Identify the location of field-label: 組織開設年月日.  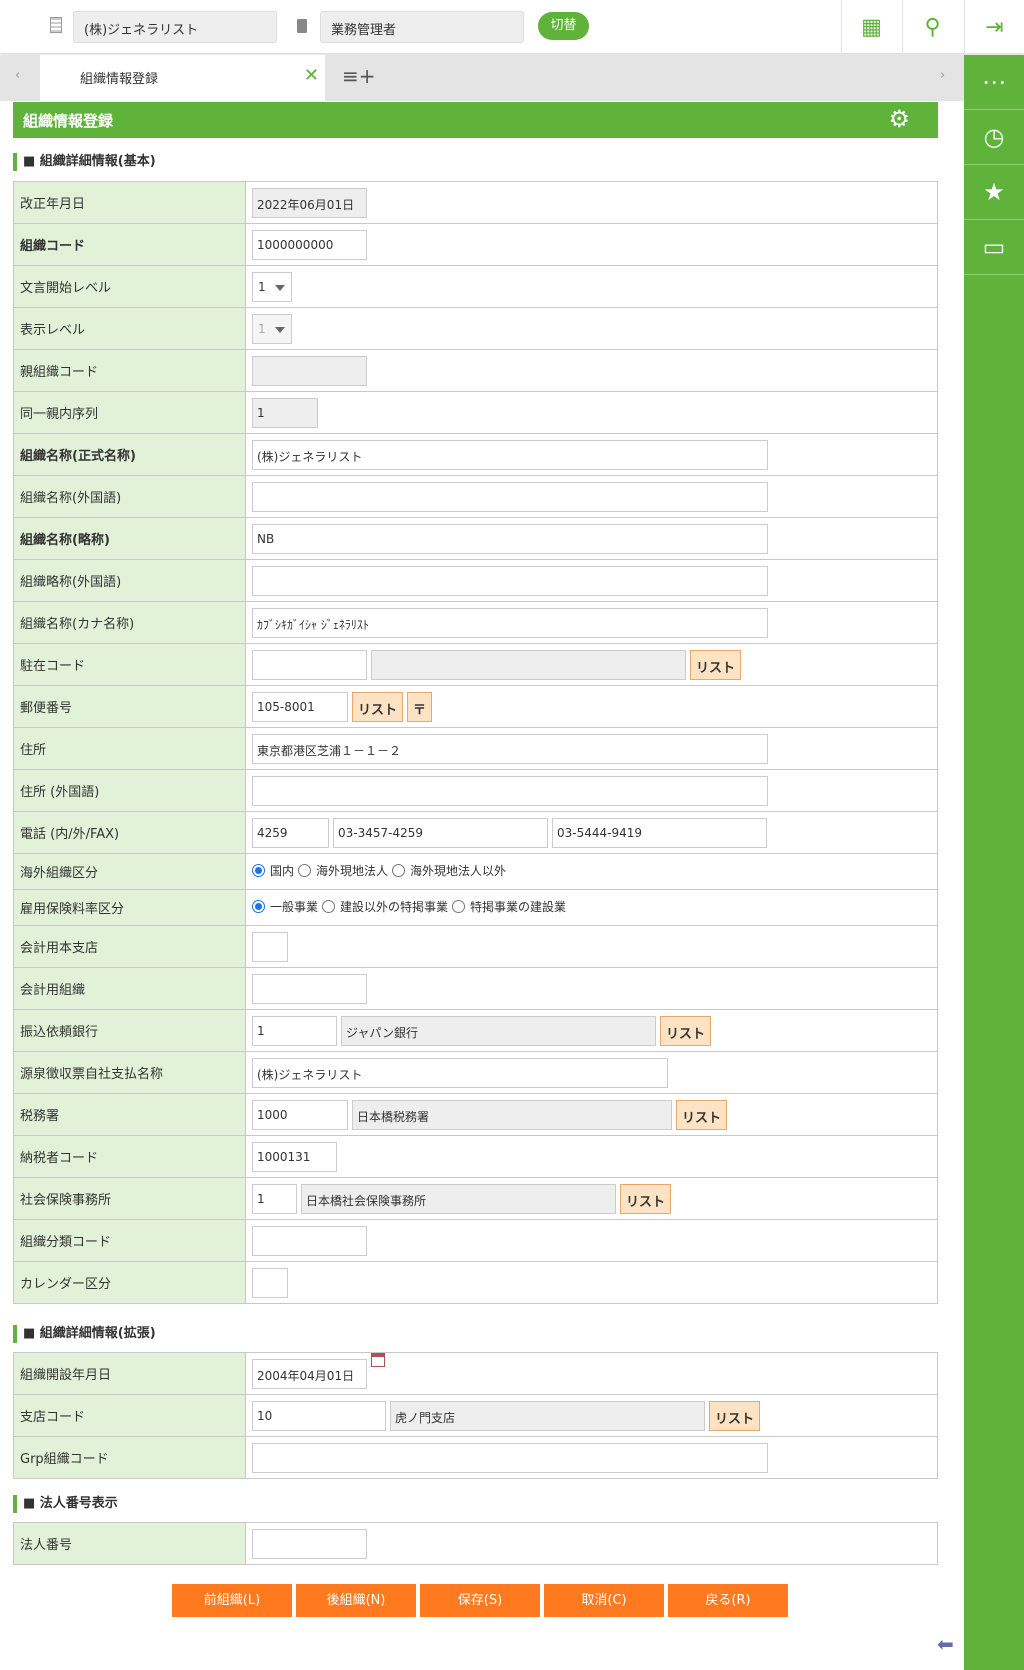
(129, 1373).